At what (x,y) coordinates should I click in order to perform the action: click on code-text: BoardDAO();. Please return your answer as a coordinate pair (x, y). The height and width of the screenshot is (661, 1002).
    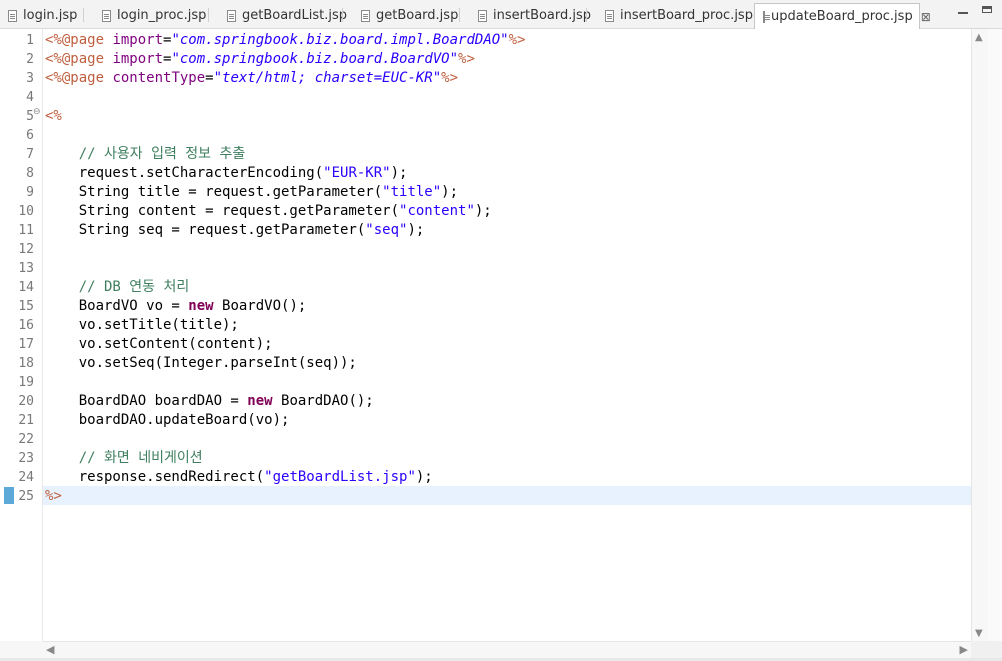
    Looking at the image, I should click on (323, 401).